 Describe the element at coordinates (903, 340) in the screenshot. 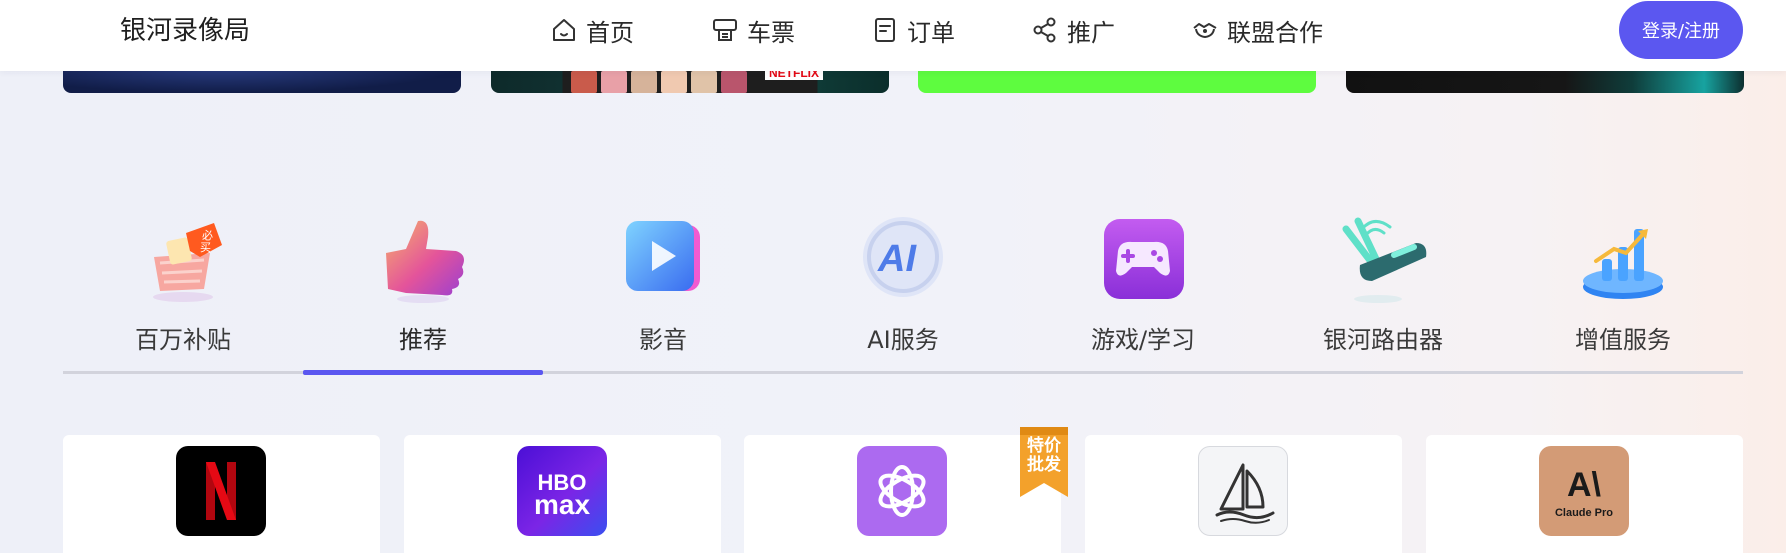

I see `category-label: AI服务` at that location.